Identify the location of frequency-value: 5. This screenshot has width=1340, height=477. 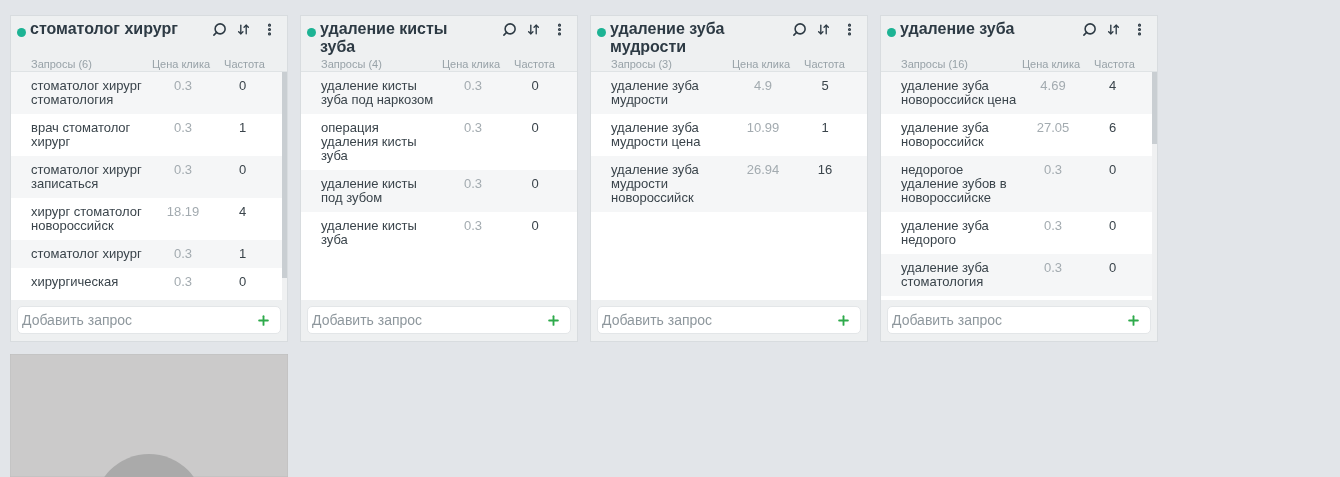
(825, 87).